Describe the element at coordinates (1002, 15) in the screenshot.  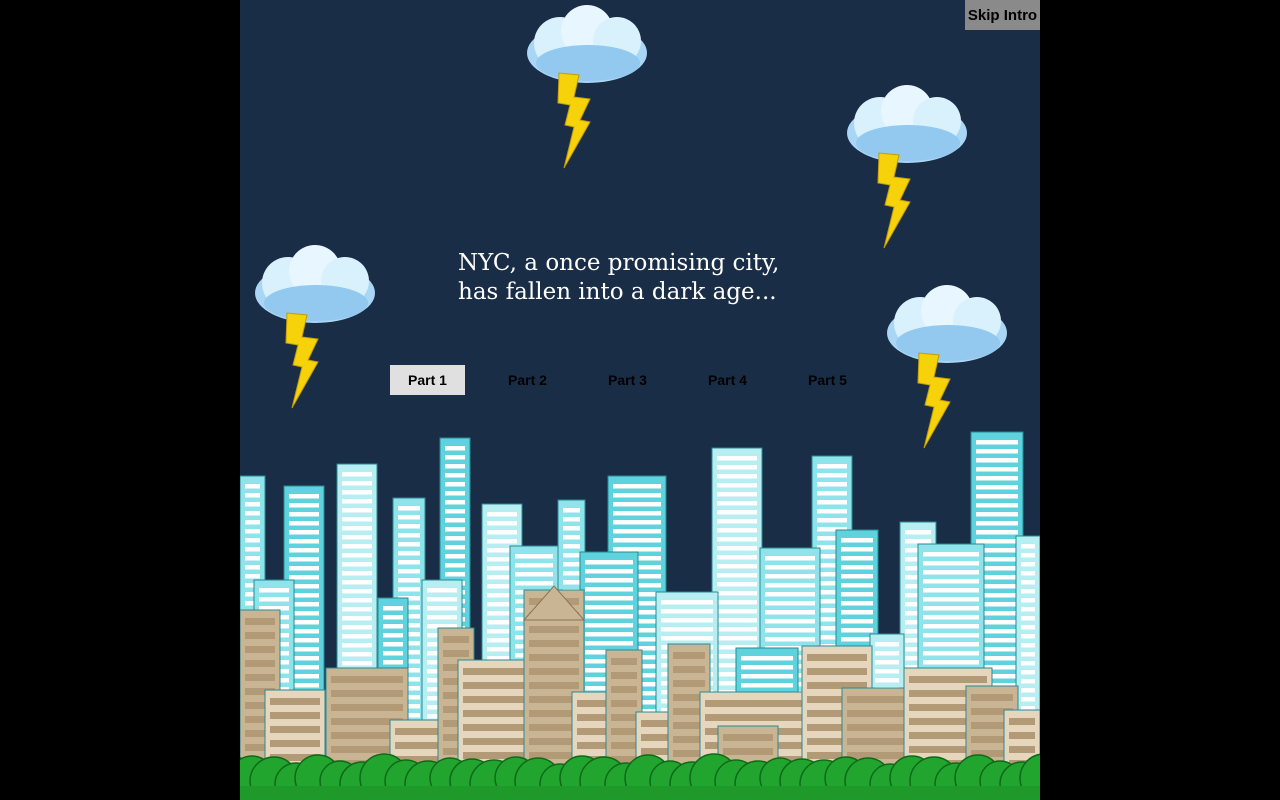
I see `skip-intro-button: Skip Intro` at that location.